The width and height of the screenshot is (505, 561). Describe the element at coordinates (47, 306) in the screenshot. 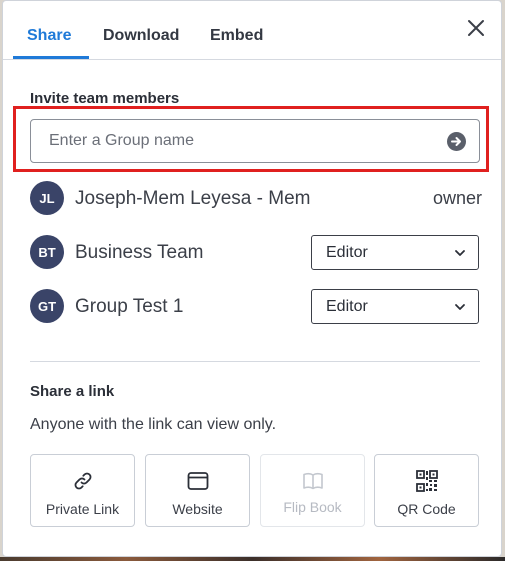

I see `avatar: GT` at that location.